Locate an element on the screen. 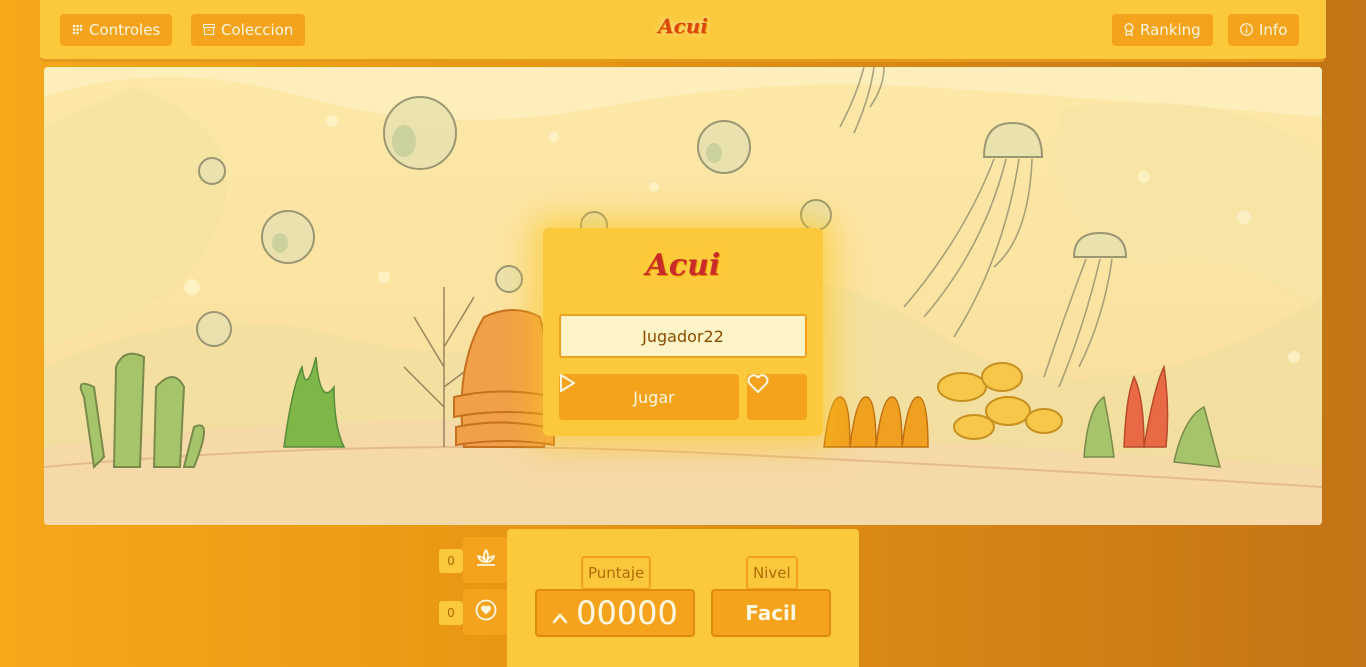 The height and width of the screenshot is (667, 1366). heart-badge-button is located at coordinates (486, 612).